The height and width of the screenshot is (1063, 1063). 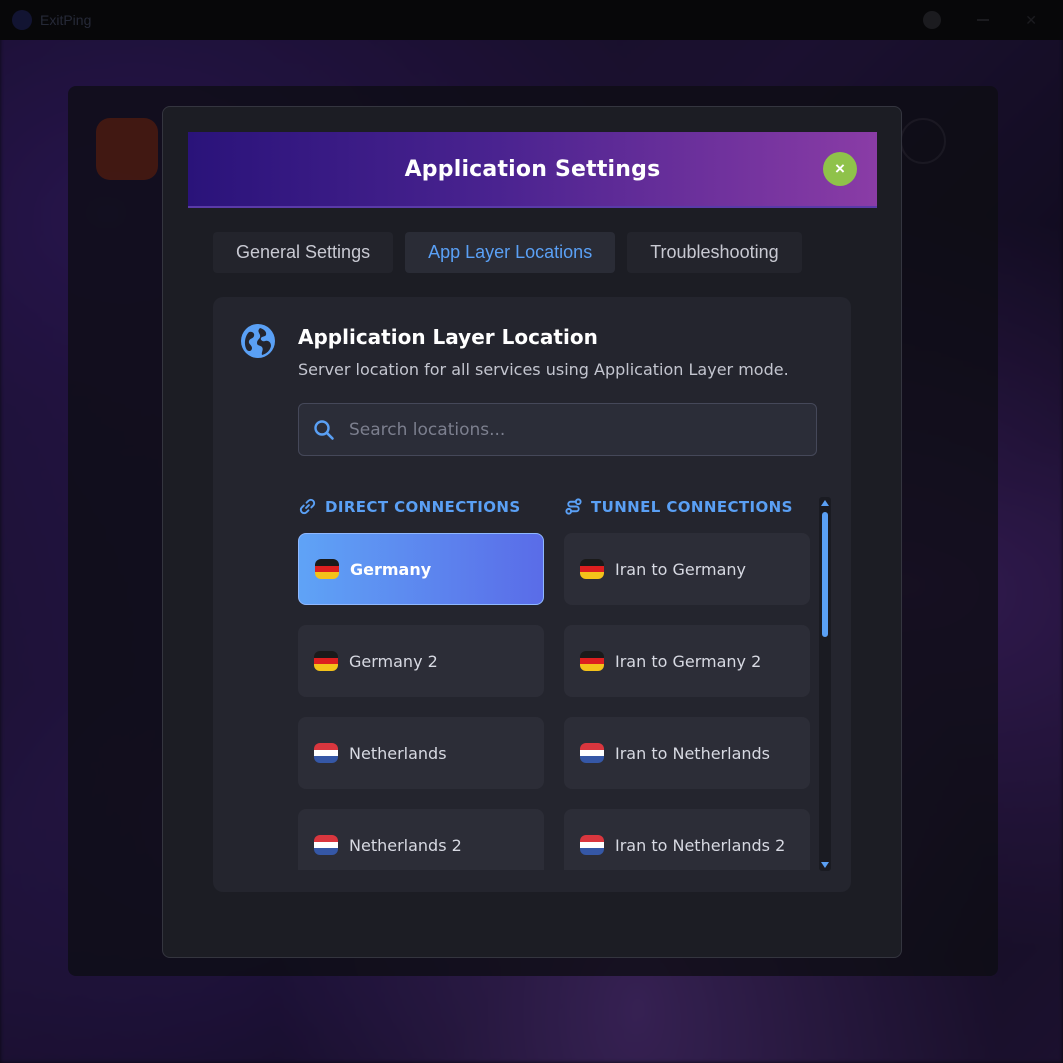 I want to click on location-label: Iran to Germany, so click(x=681, y=569).